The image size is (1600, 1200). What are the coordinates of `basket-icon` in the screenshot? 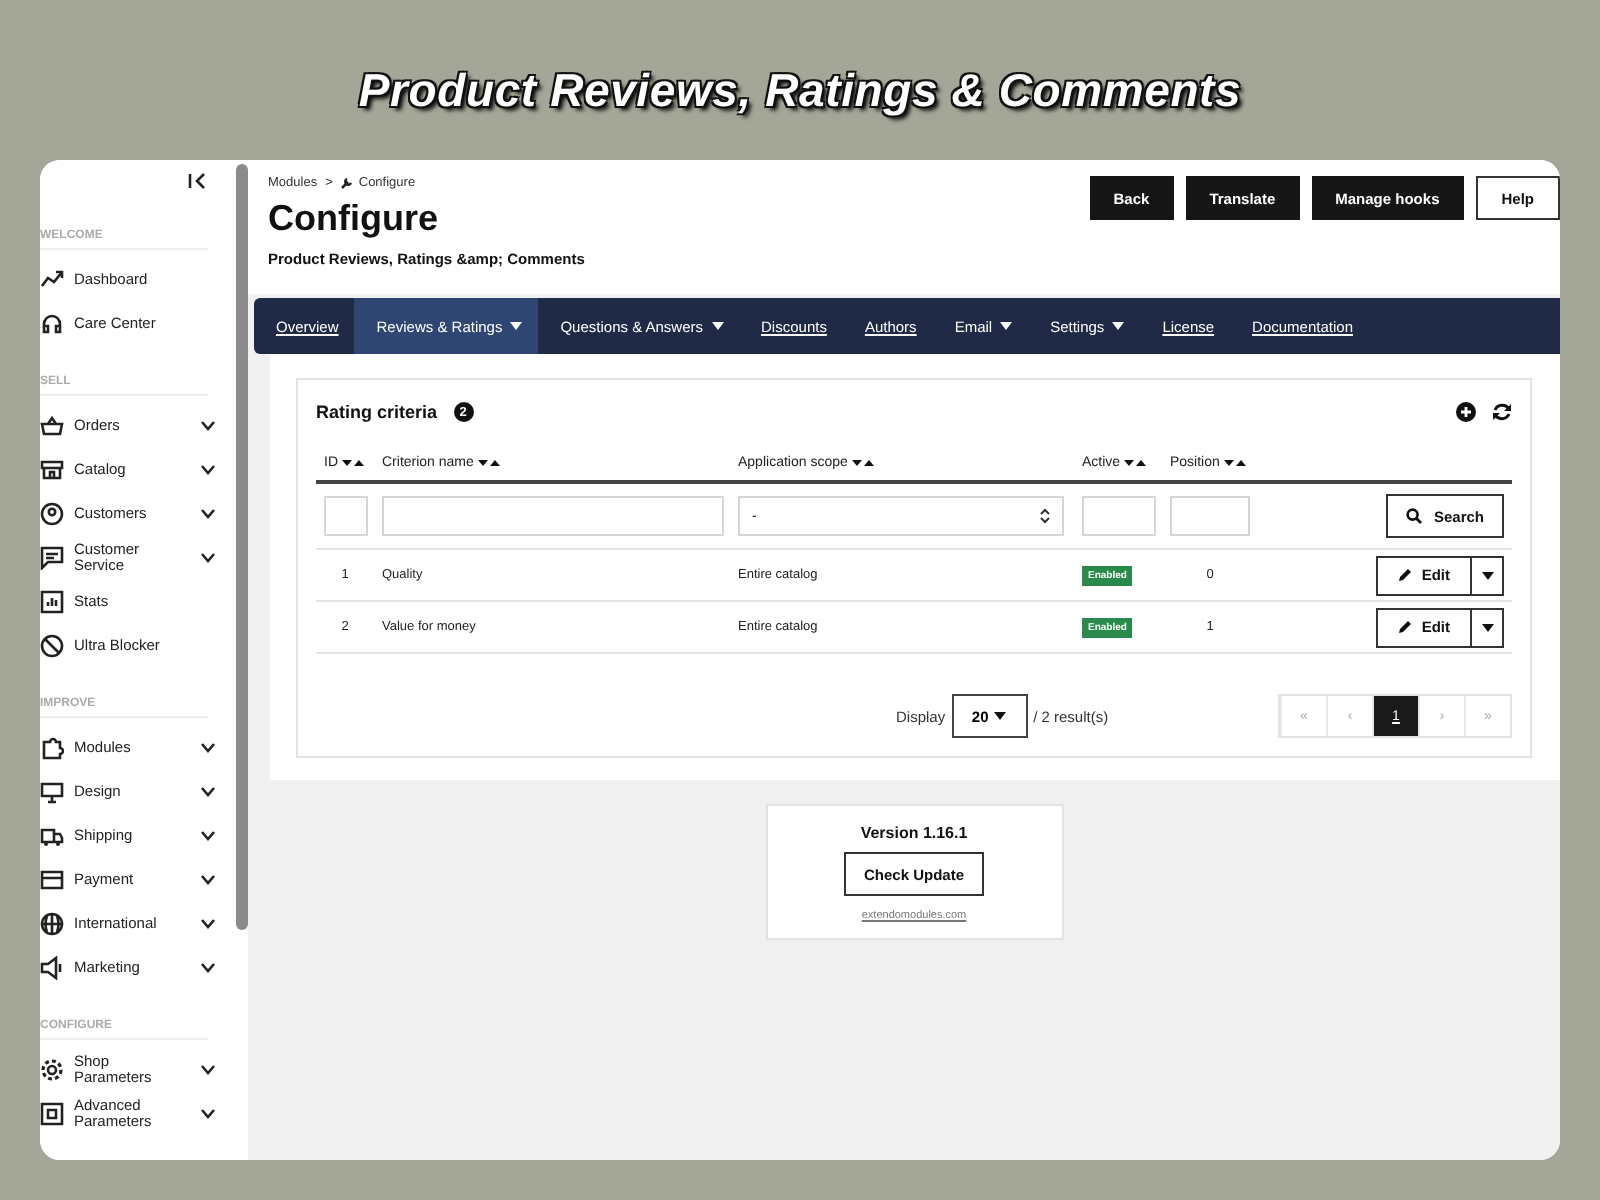 It's located at (52, 426).